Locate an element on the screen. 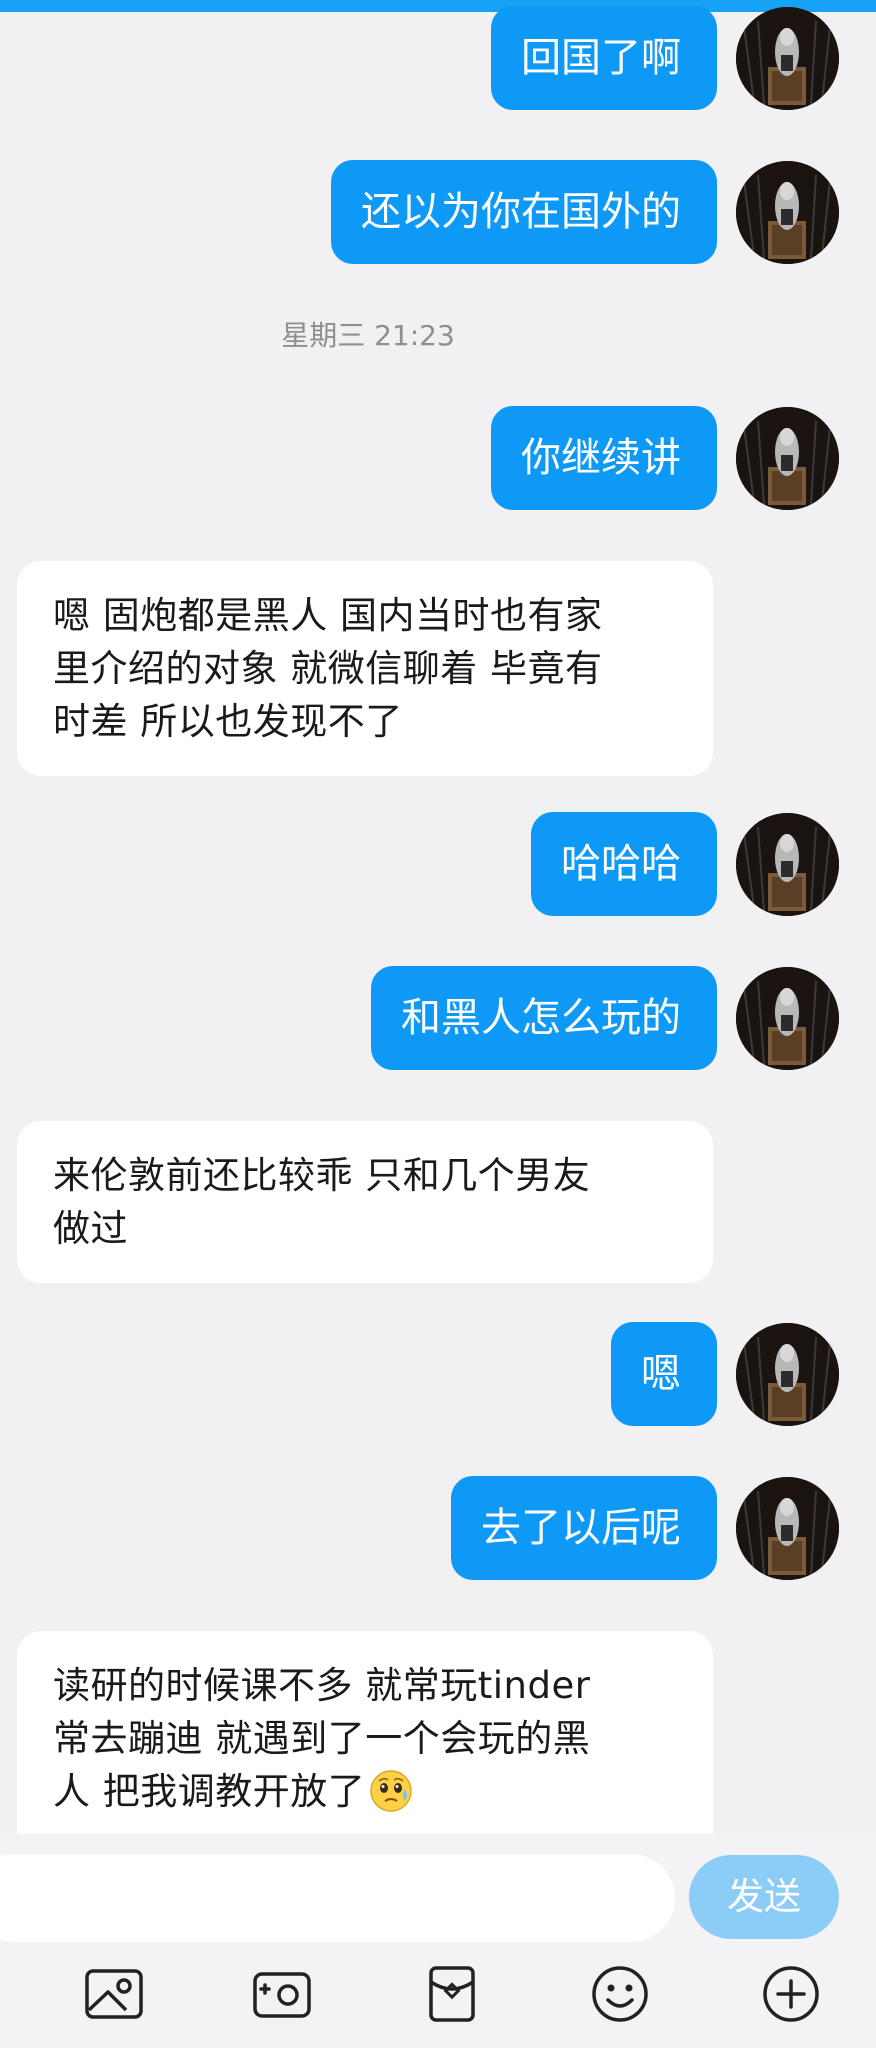  red-packet-icon is located at coordinates (452, 1994).